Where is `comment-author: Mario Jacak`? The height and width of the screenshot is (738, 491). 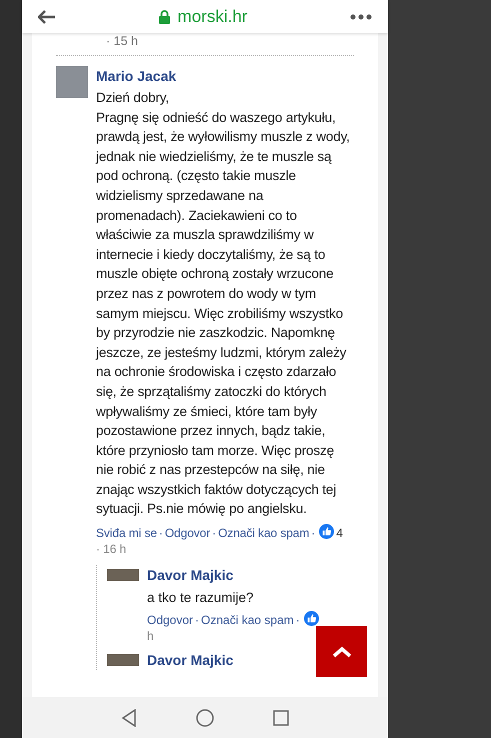 comment-author: Mario Jacak is located at coordinates (225, 76).